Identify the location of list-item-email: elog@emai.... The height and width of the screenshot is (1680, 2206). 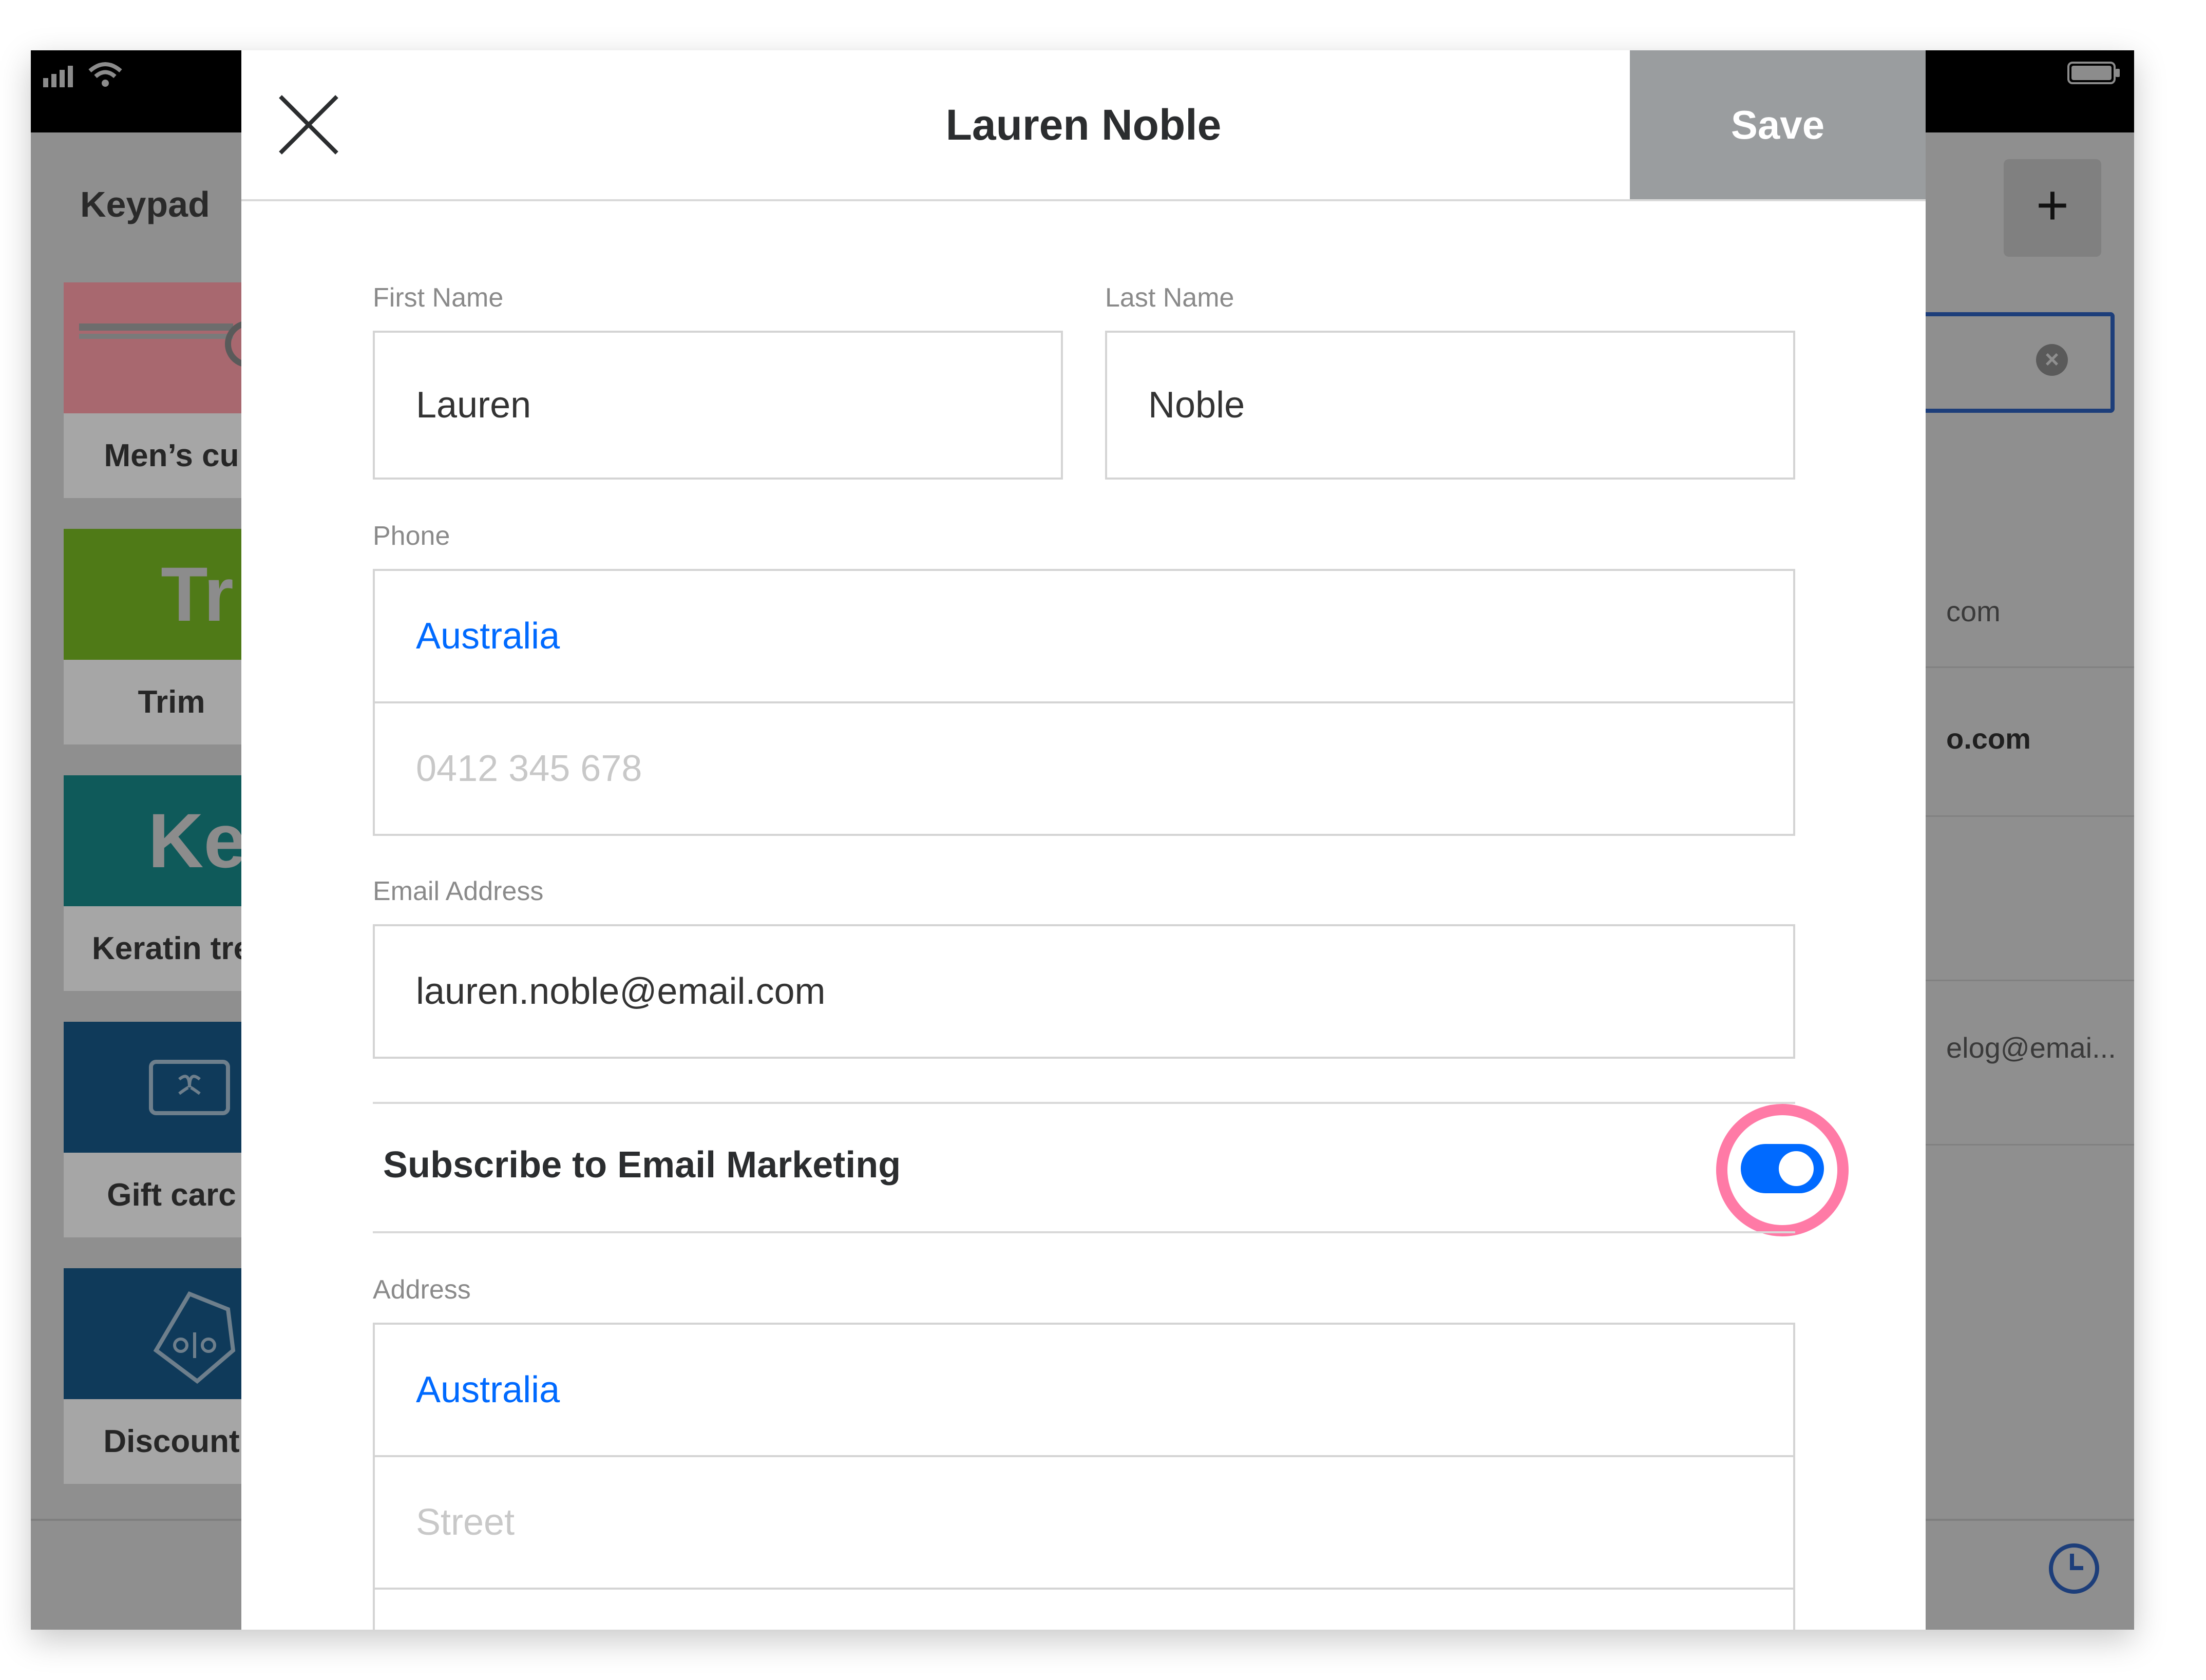
(2031, 1048).